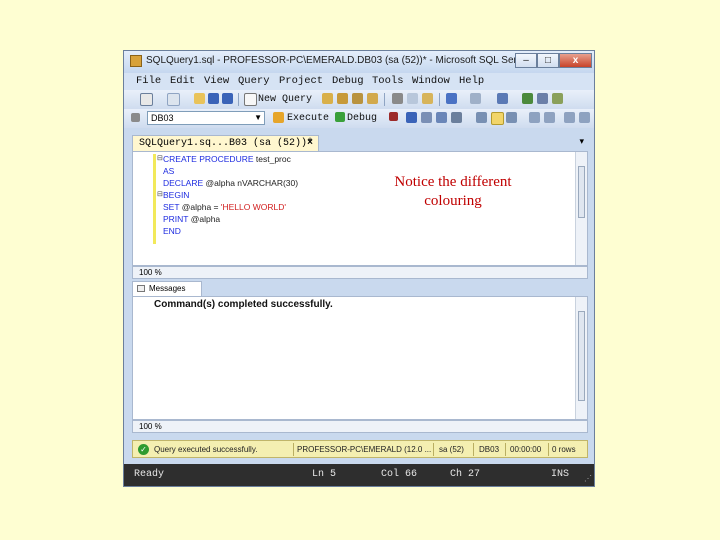 This screenshot has height=540, width=720. Describe the element at coordinates (250, 99) in the screenshot. I see `new-query-icon` at that location.